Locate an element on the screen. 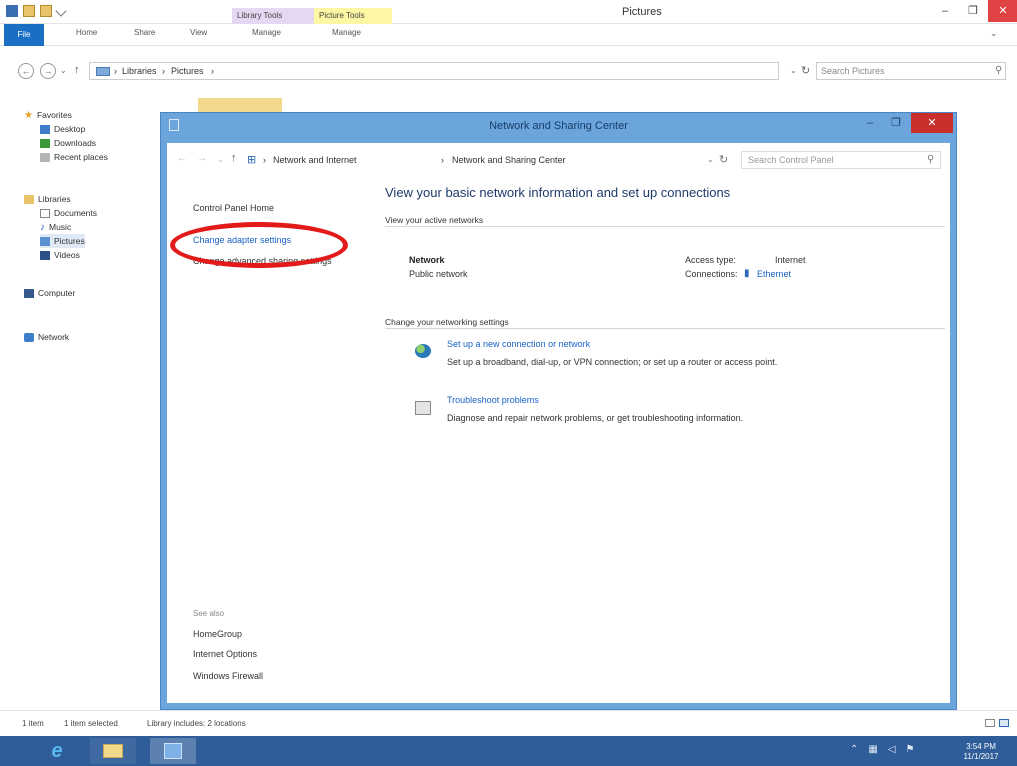 The height and width of the screenshot is (766, 1017). nav-item-computer: Computer is located at coordinates (49, 293).